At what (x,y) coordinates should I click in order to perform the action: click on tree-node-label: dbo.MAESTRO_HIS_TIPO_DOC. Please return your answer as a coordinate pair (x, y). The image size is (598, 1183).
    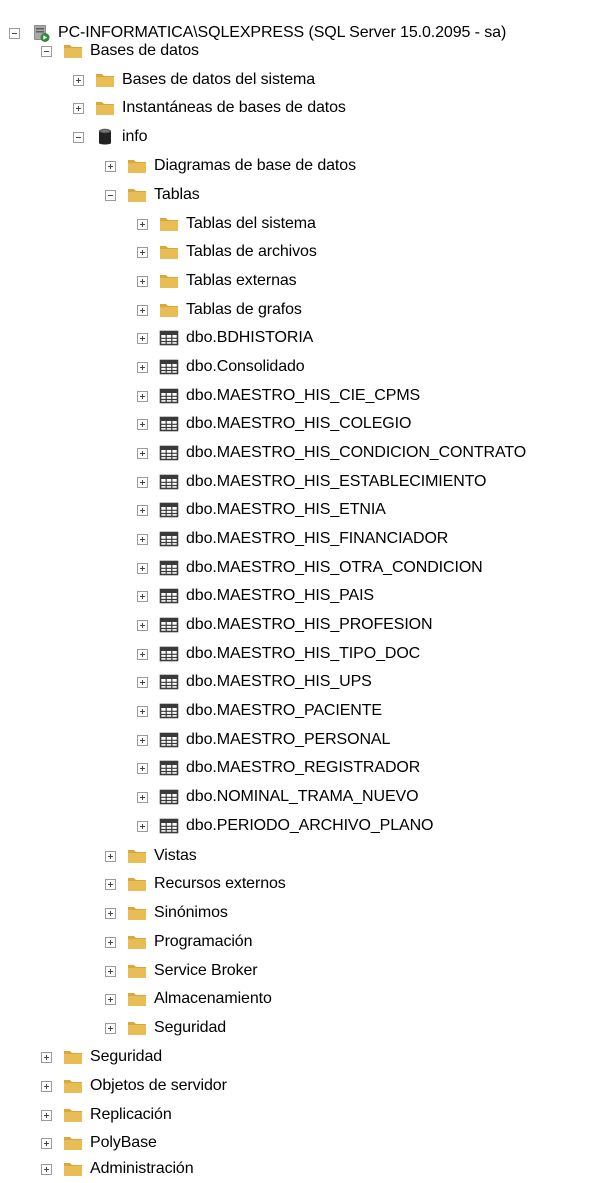
    Looking at the image, I should click on (303, 653).